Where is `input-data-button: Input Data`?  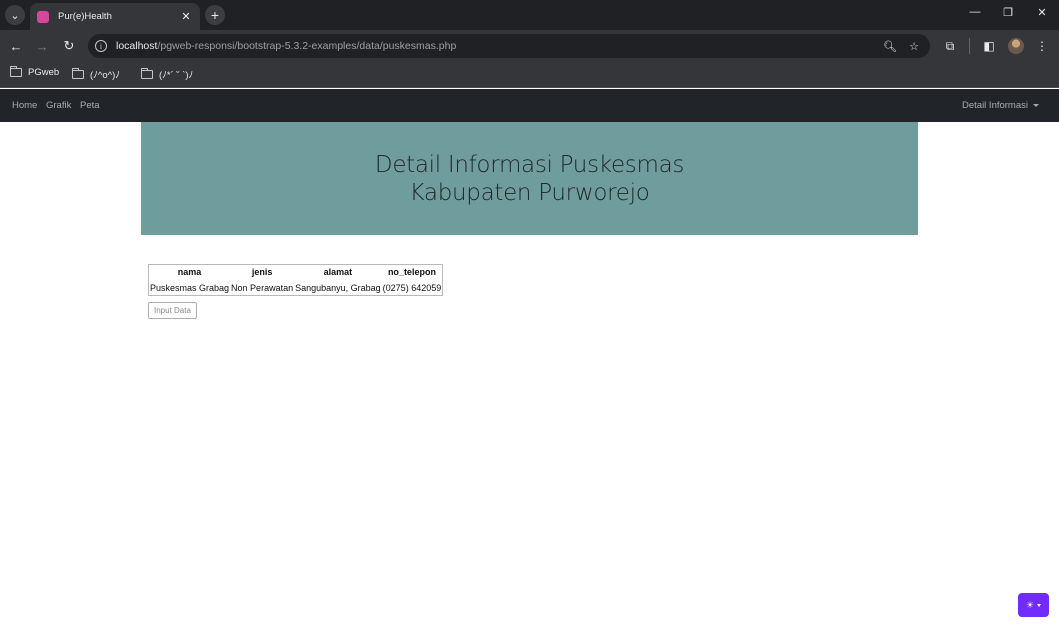
input-data-button: Input Data is located at coordinates (172, 310).